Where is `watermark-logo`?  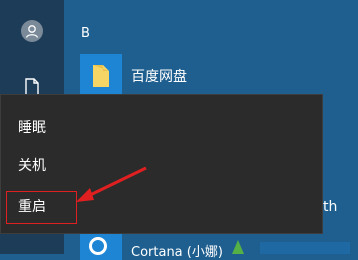
watermark-logo is located at coordinates (291, 247).